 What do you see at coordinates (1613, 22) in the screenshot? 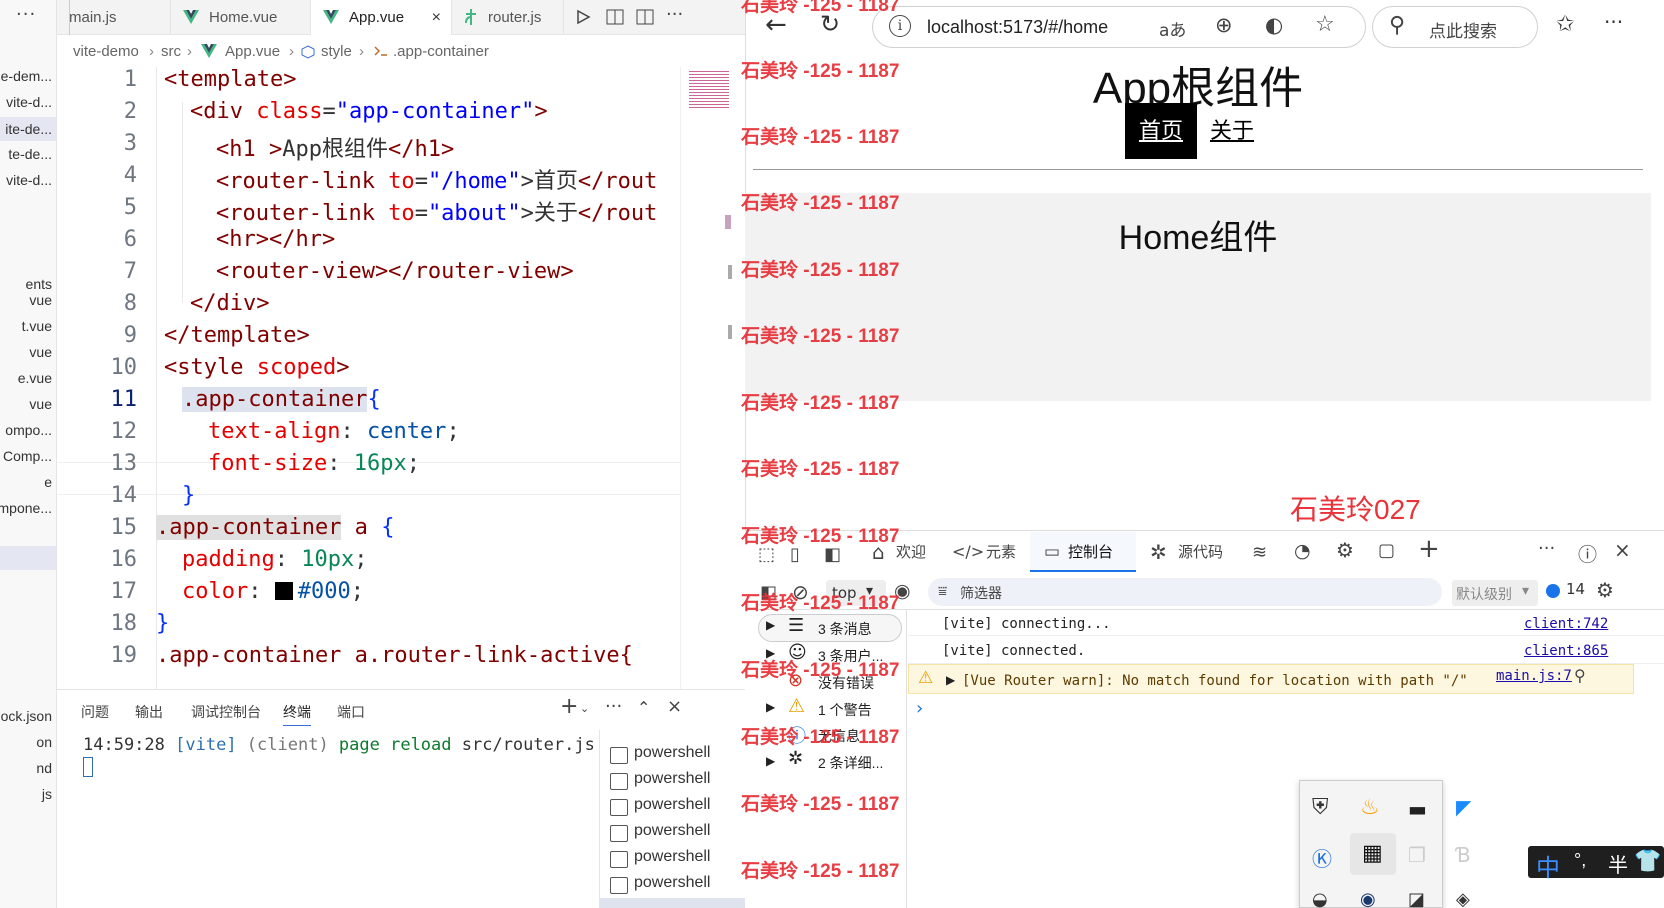
I see `settings-more-icon: ···` at bounding box center [1613, 22].